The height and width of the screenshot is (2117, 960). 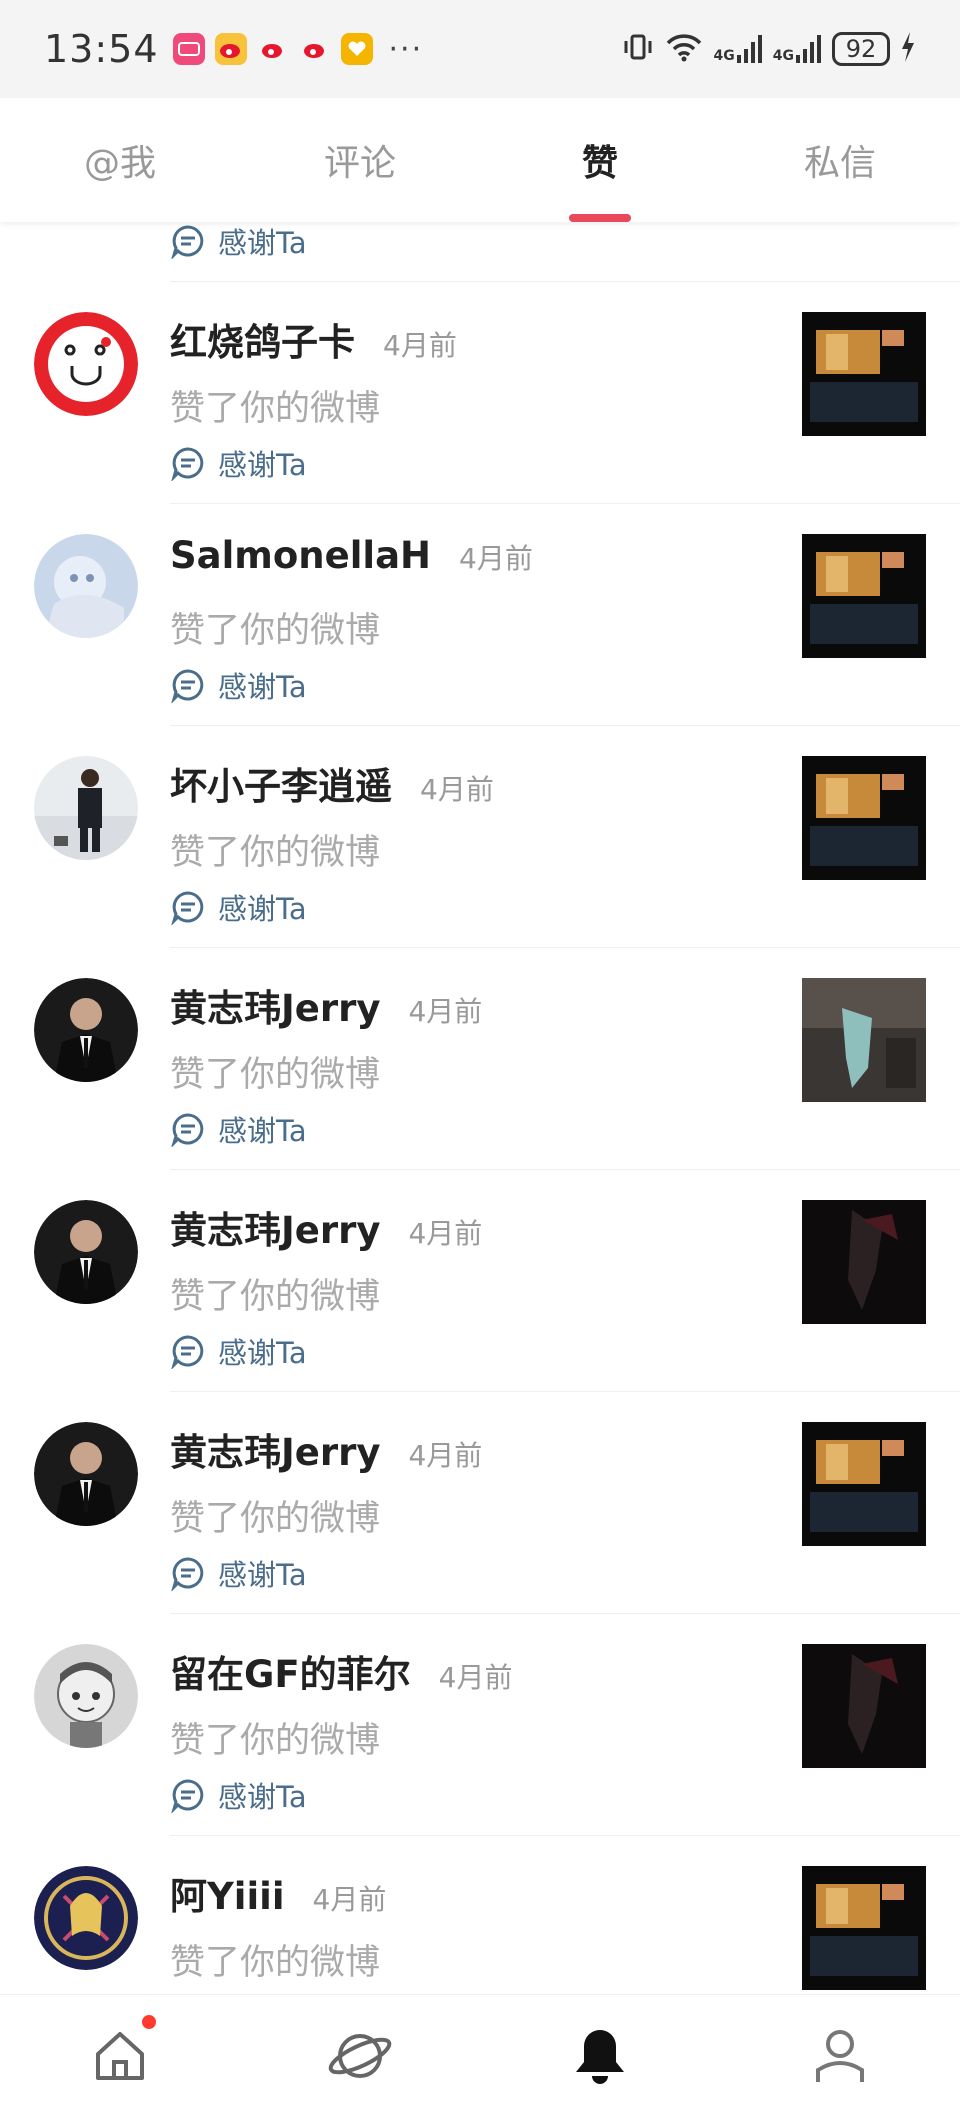 What do you see at coordinates (480, 49) in the screenshot?
I see `status-bar: 13:54 ··· 4G 4G 92` at bounding box center [480, 49].